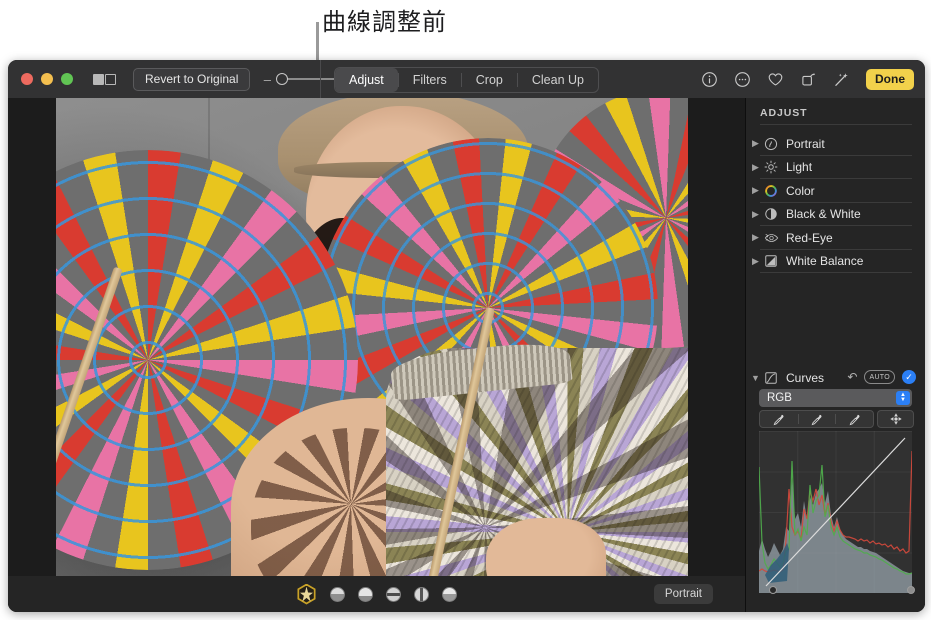 This screenshot has width=931, height=620. Describe the element at coordinates (909, 377) in the screenshot. I see `checkmark-icon: ✓` at that location.